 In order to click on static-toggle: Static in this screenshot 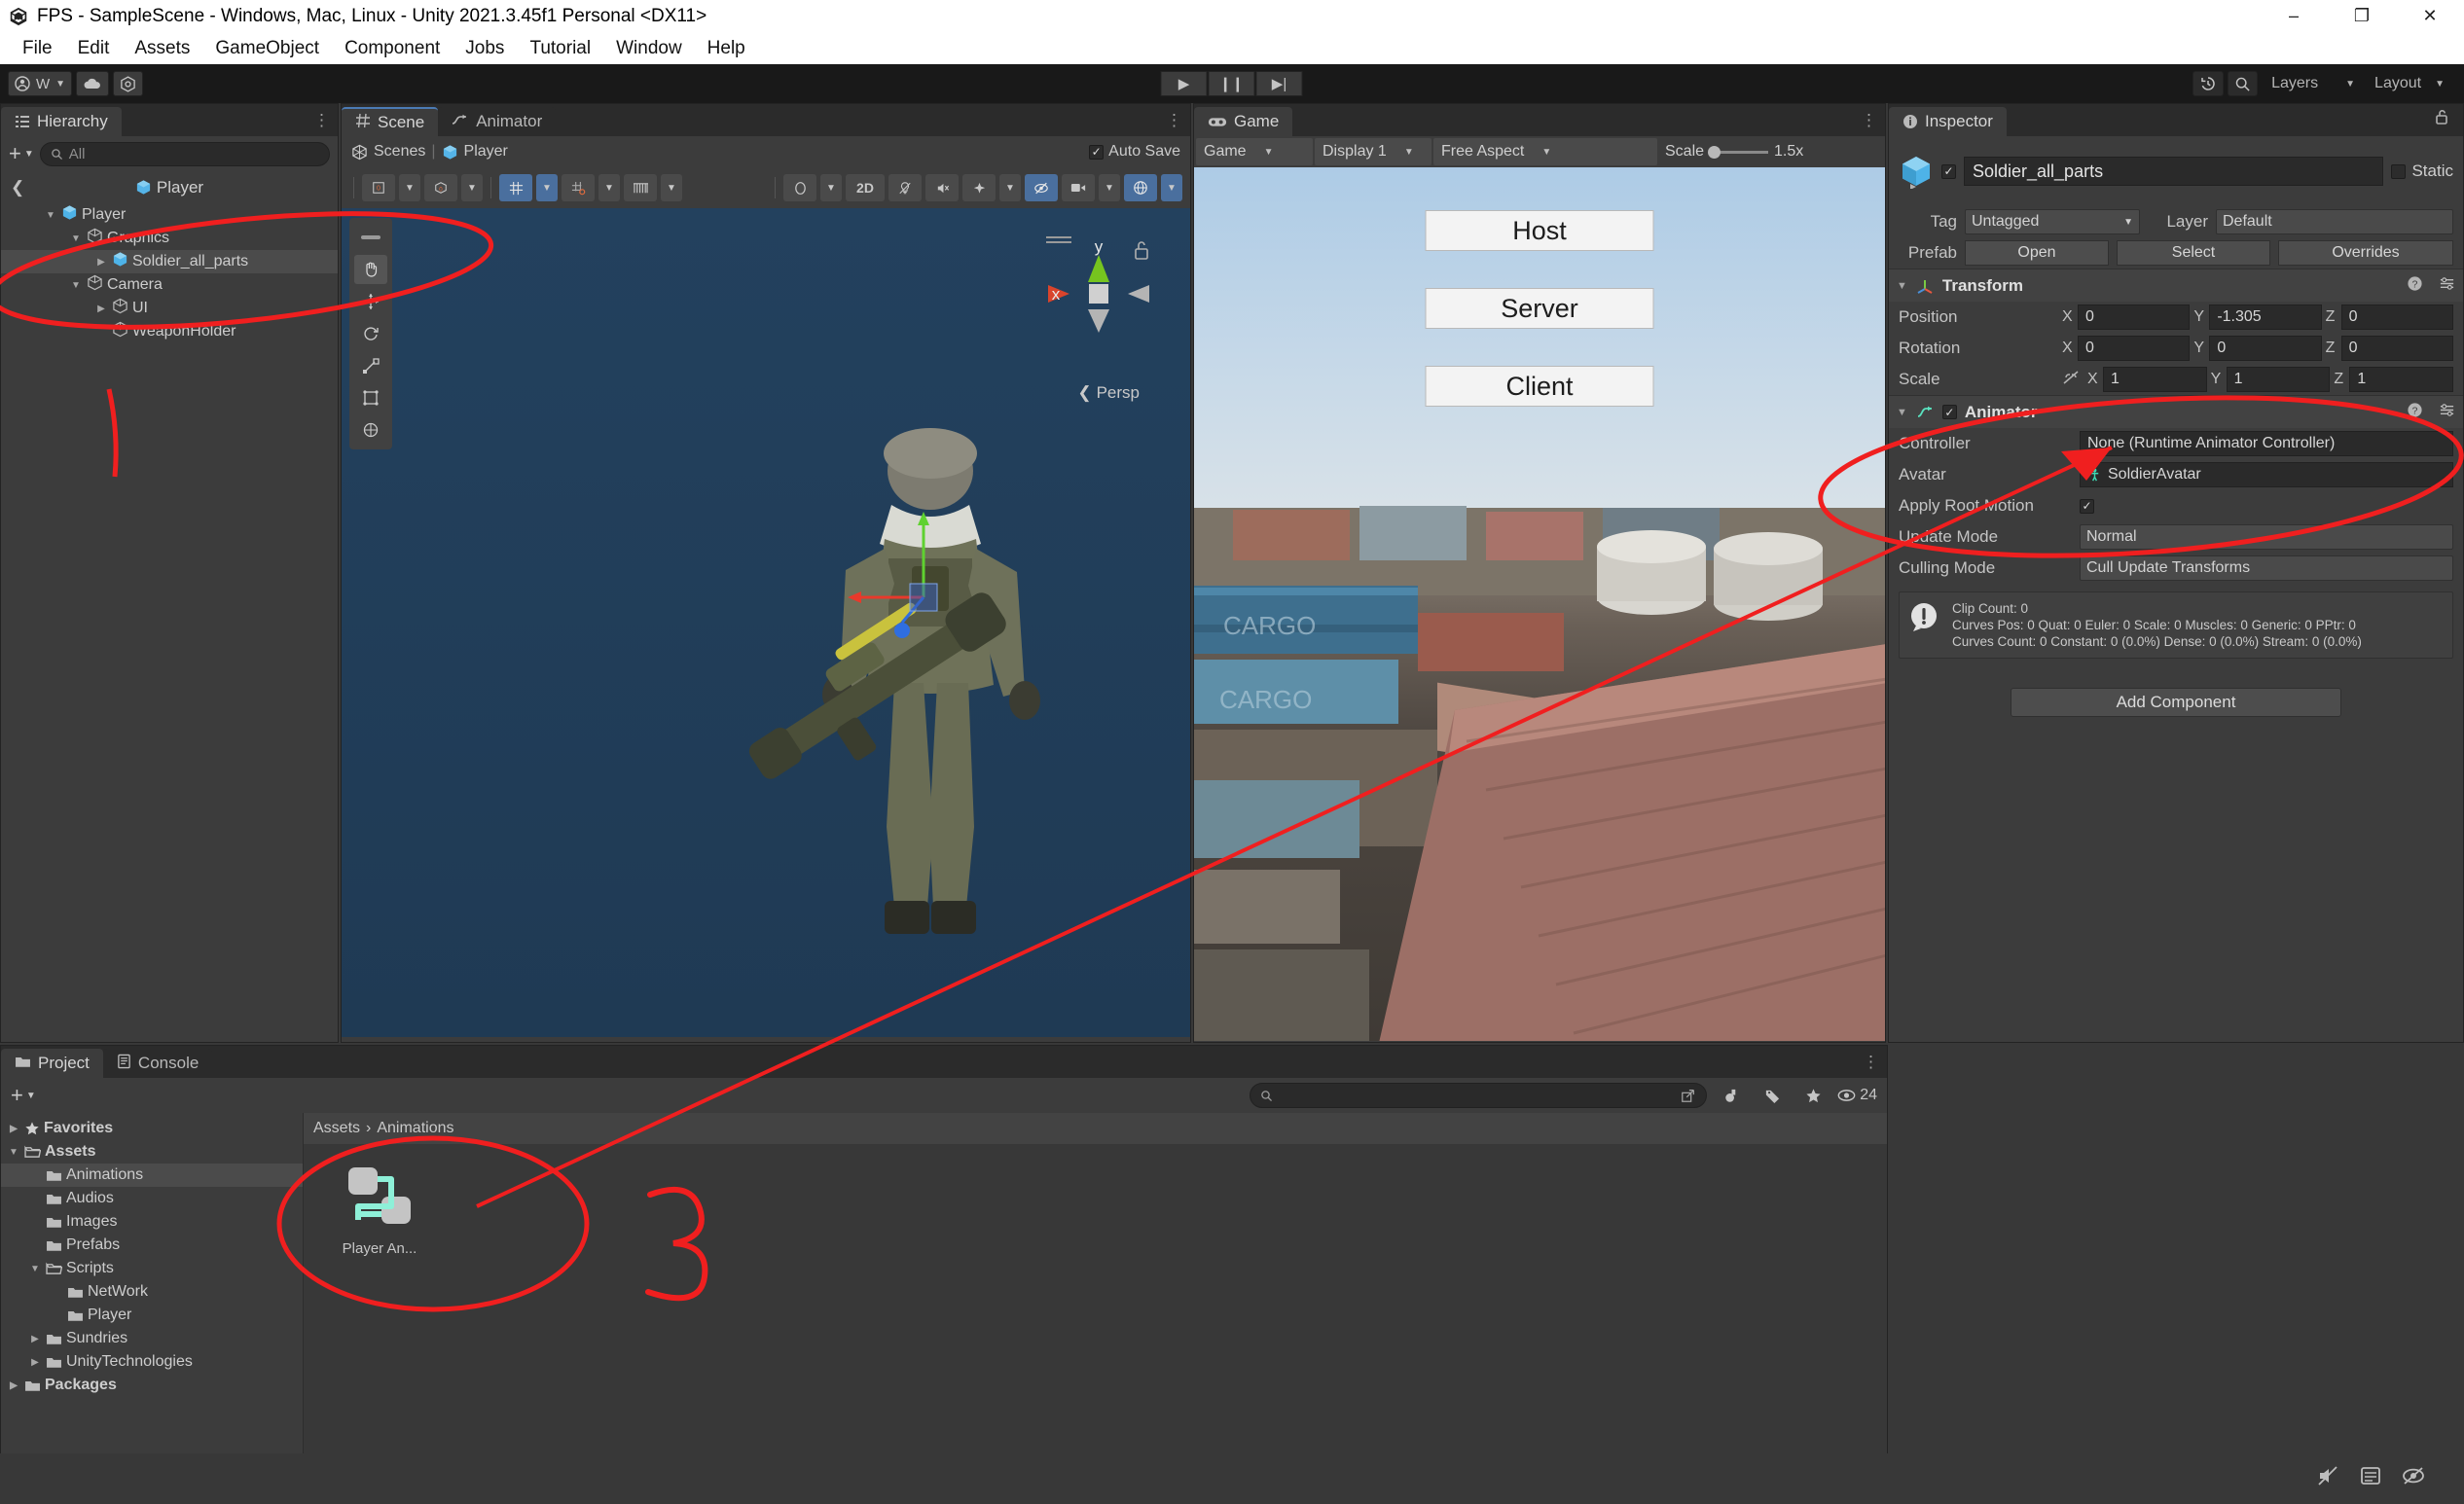, I will do `click(2422, 171)`.